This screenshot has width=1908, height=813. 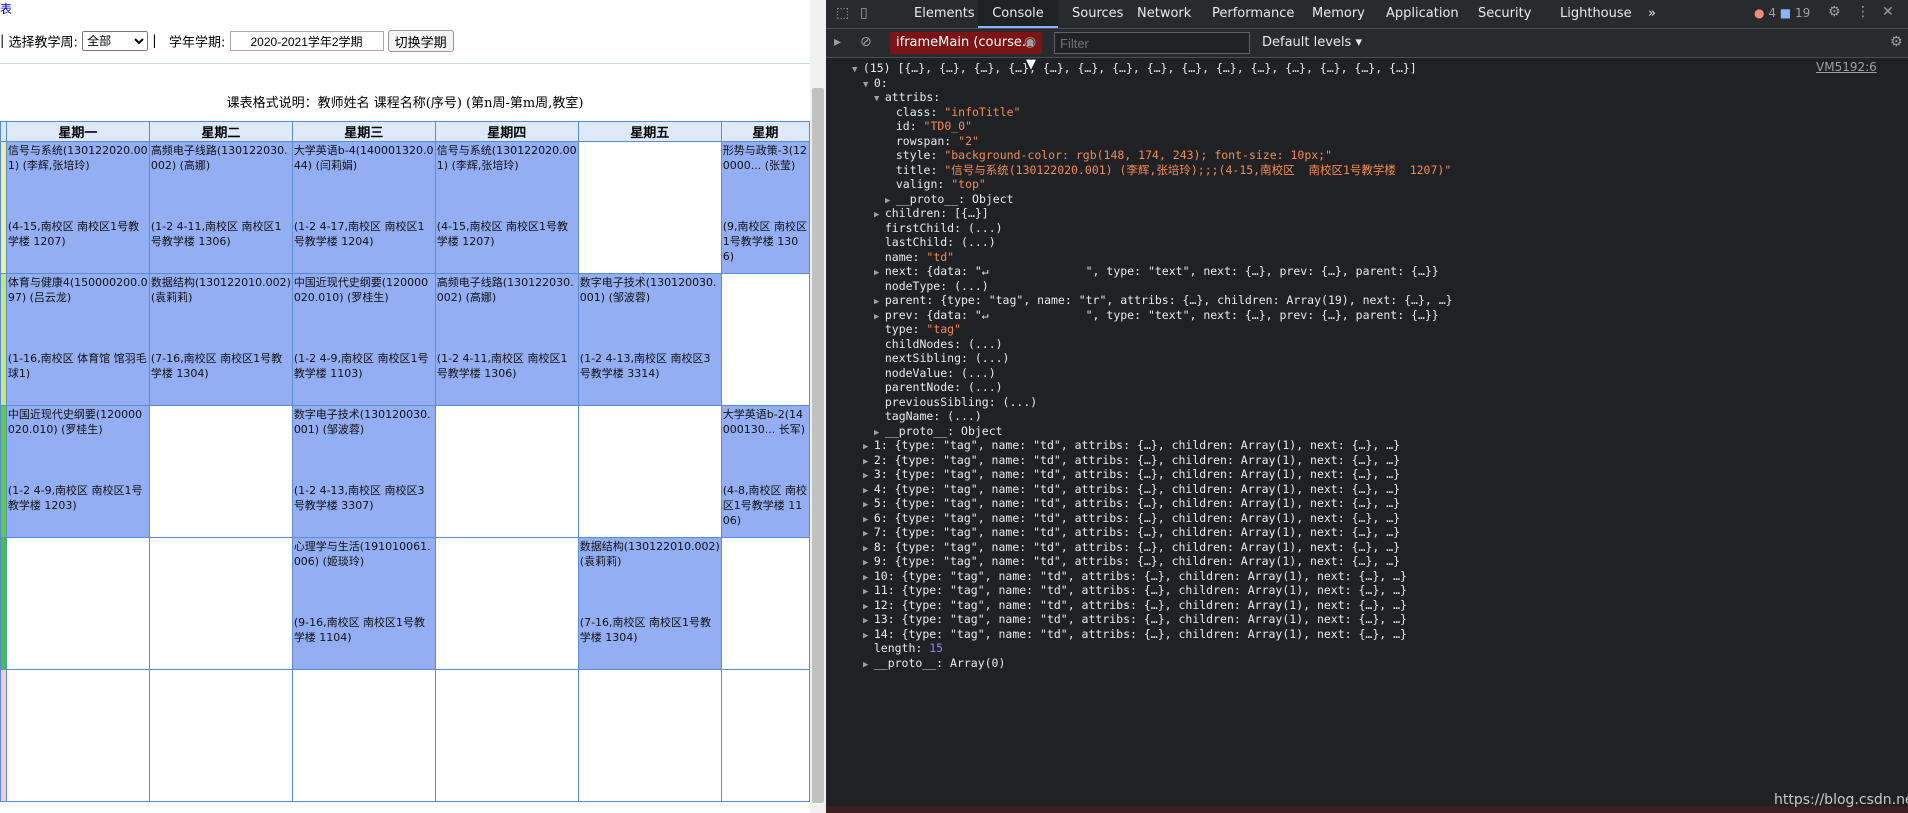 I want to click on tab-sources: Sources, so click(x=1097, y=14).